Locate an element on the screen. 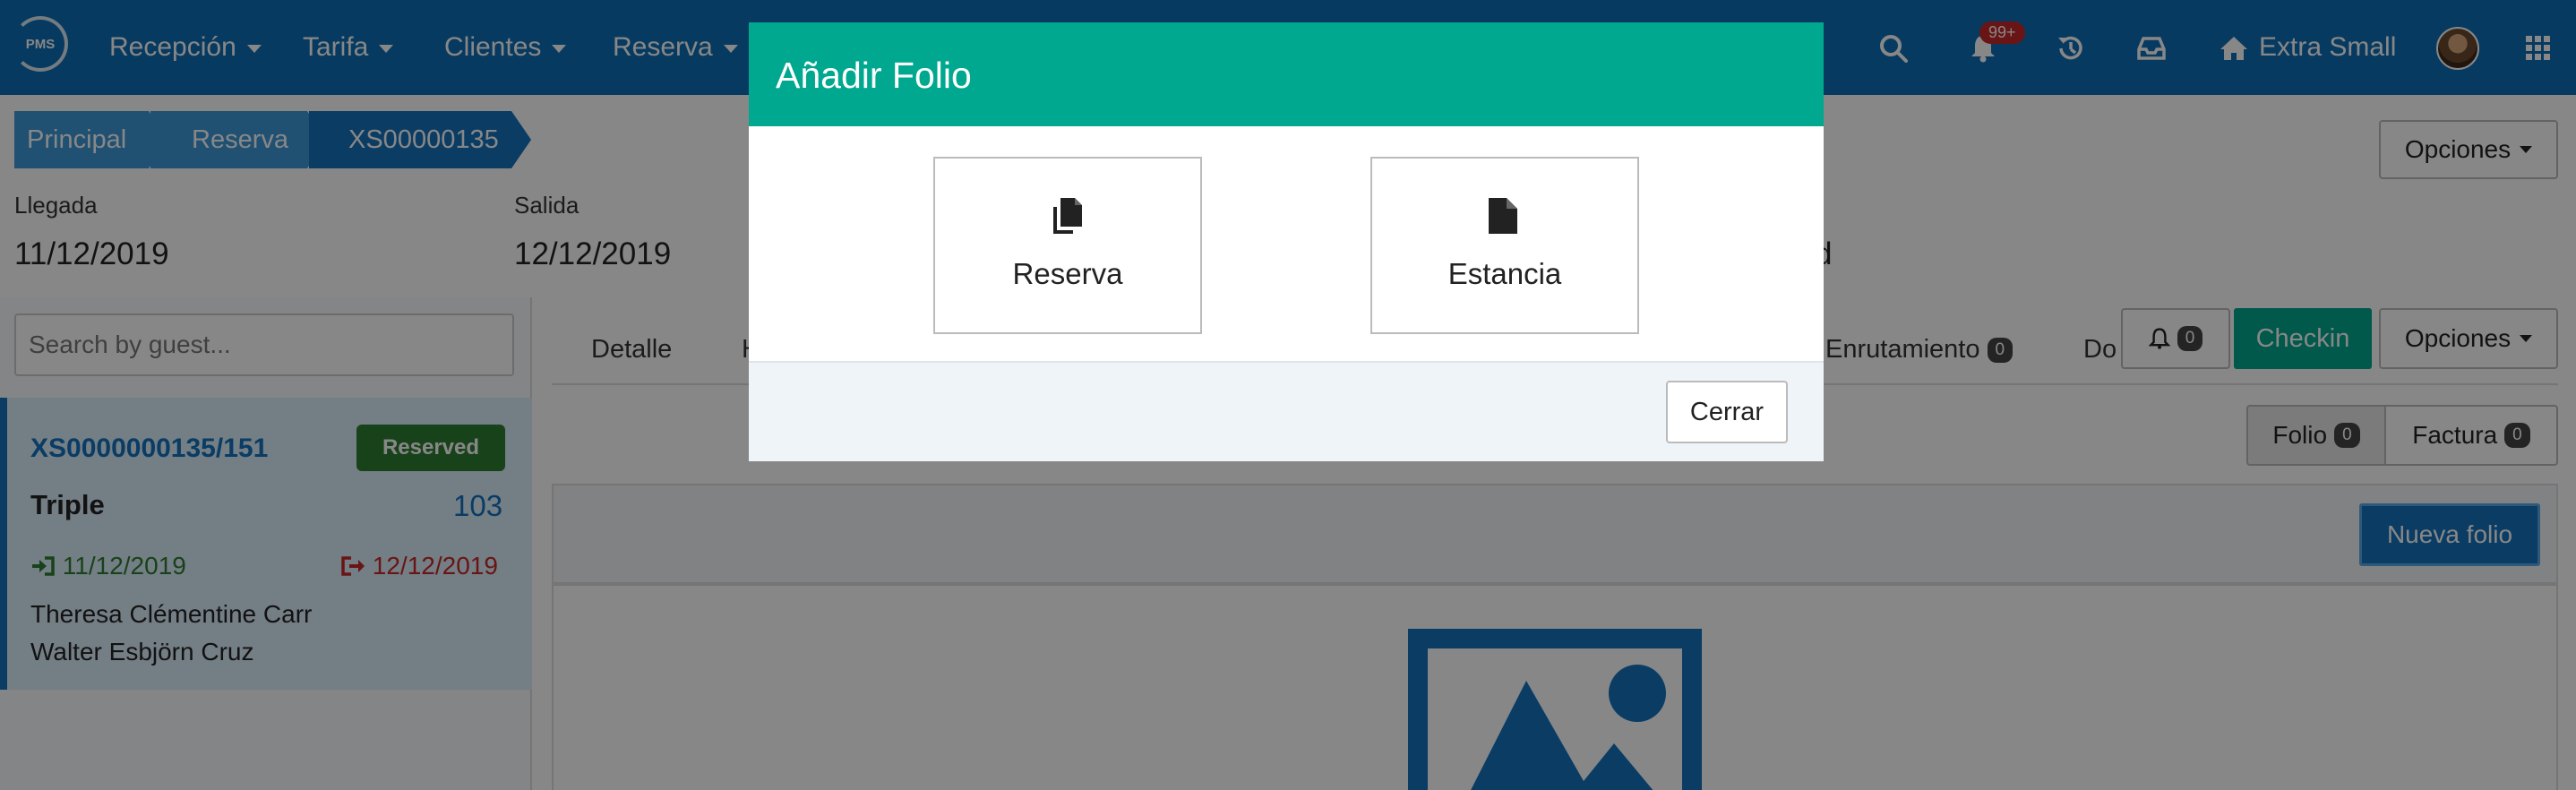 The height and width of the screenshot is (790, 2576). close-button: Cerrar is located at coordinates (1727, 412).